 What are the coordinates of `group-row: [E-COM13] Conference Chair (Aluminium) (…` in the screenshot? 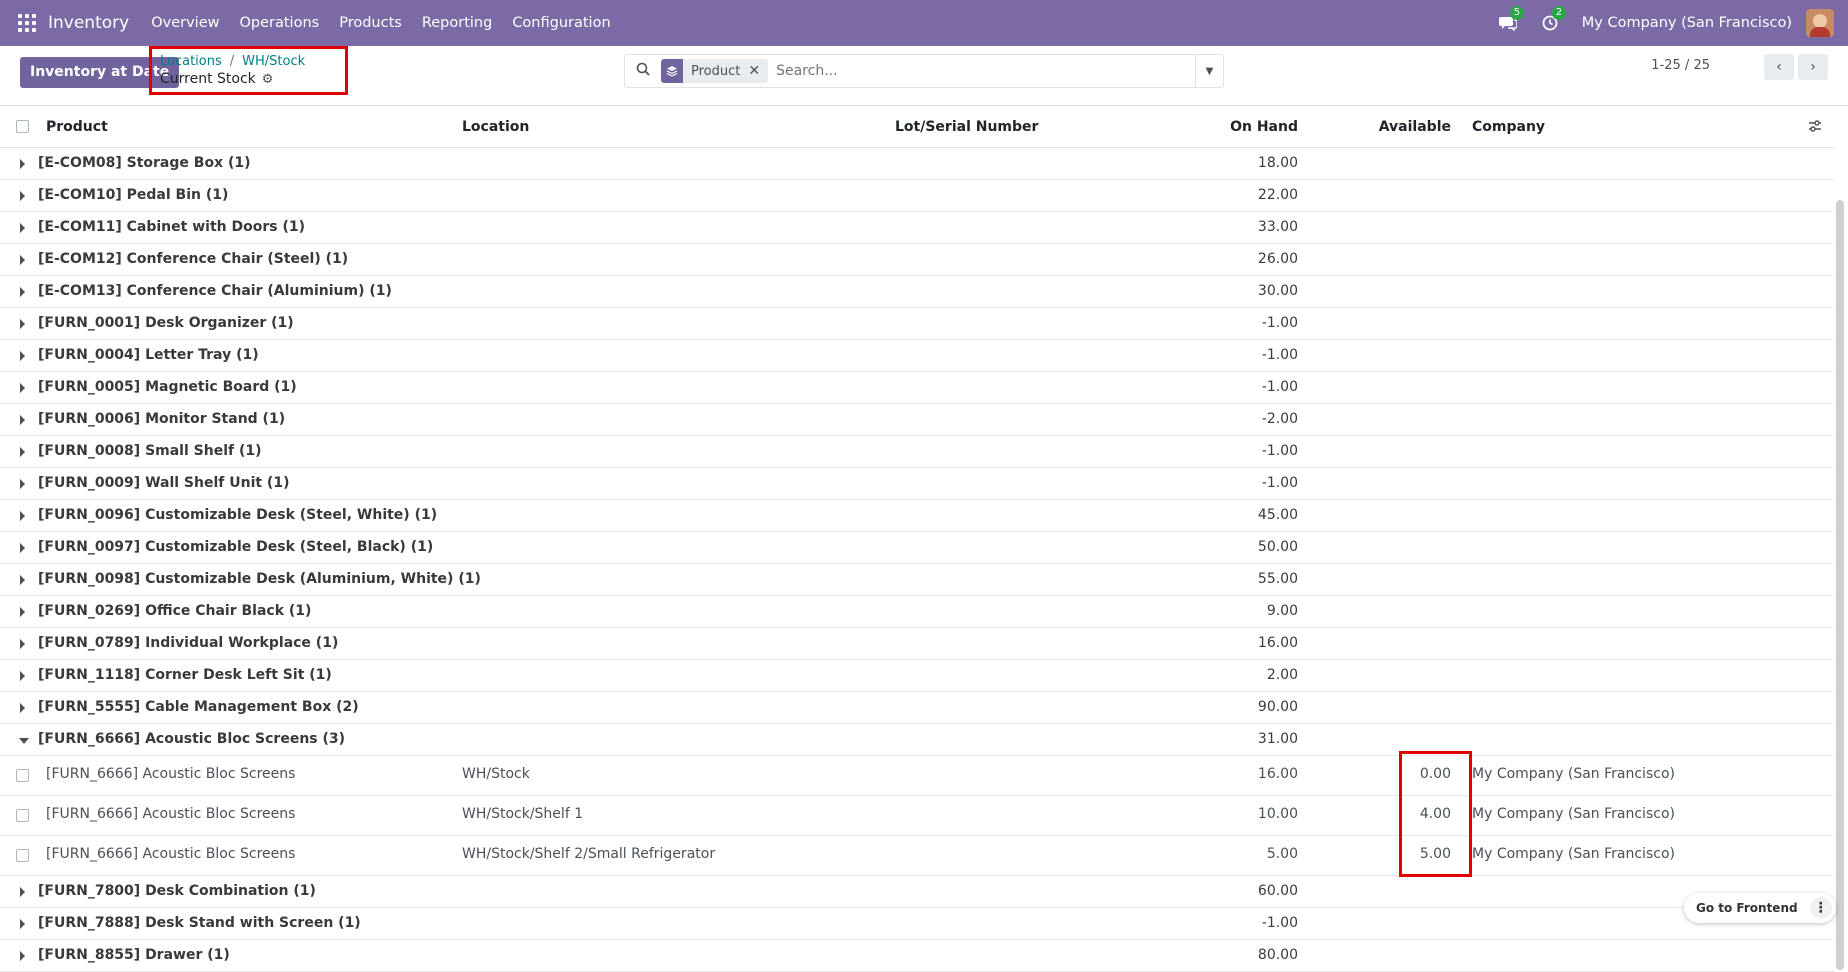 It's located at (917, 292).